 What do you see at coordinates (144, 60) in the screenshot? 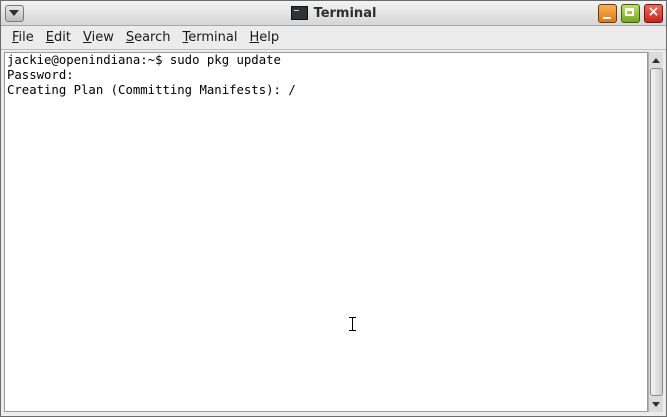
I see `terminal-line: jackie@openindiana:~$ sudo pkg update` at bounding box center [144, 60].